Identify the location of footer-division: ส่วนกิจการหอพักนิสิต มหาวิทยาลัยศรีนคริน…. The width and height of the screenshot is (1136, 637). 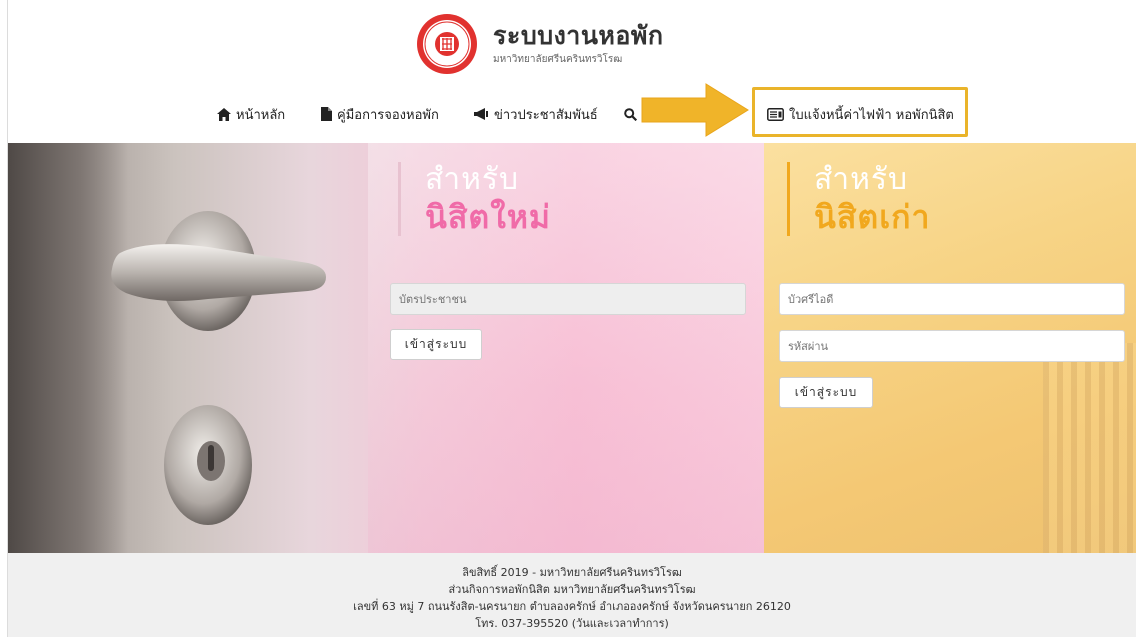
(572, 589).